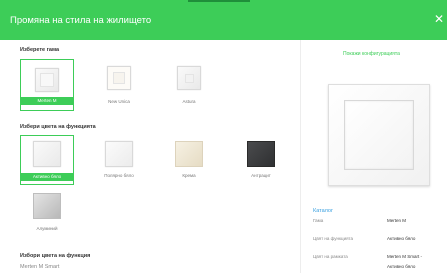  What do you see at coordinates (47, 80) in the screenshot?
I see `merten-m-swatch` at bounding box center [47, 80].